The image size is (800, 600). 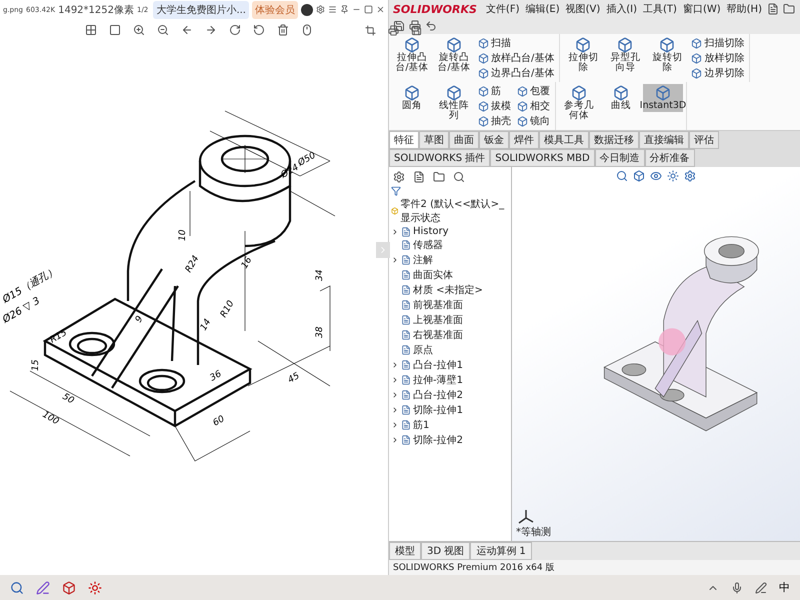 What do you see at coordinates (621, 98) in the screenshot?
I see `ribbon-button: 曲线` at bounding box center [621, 98].